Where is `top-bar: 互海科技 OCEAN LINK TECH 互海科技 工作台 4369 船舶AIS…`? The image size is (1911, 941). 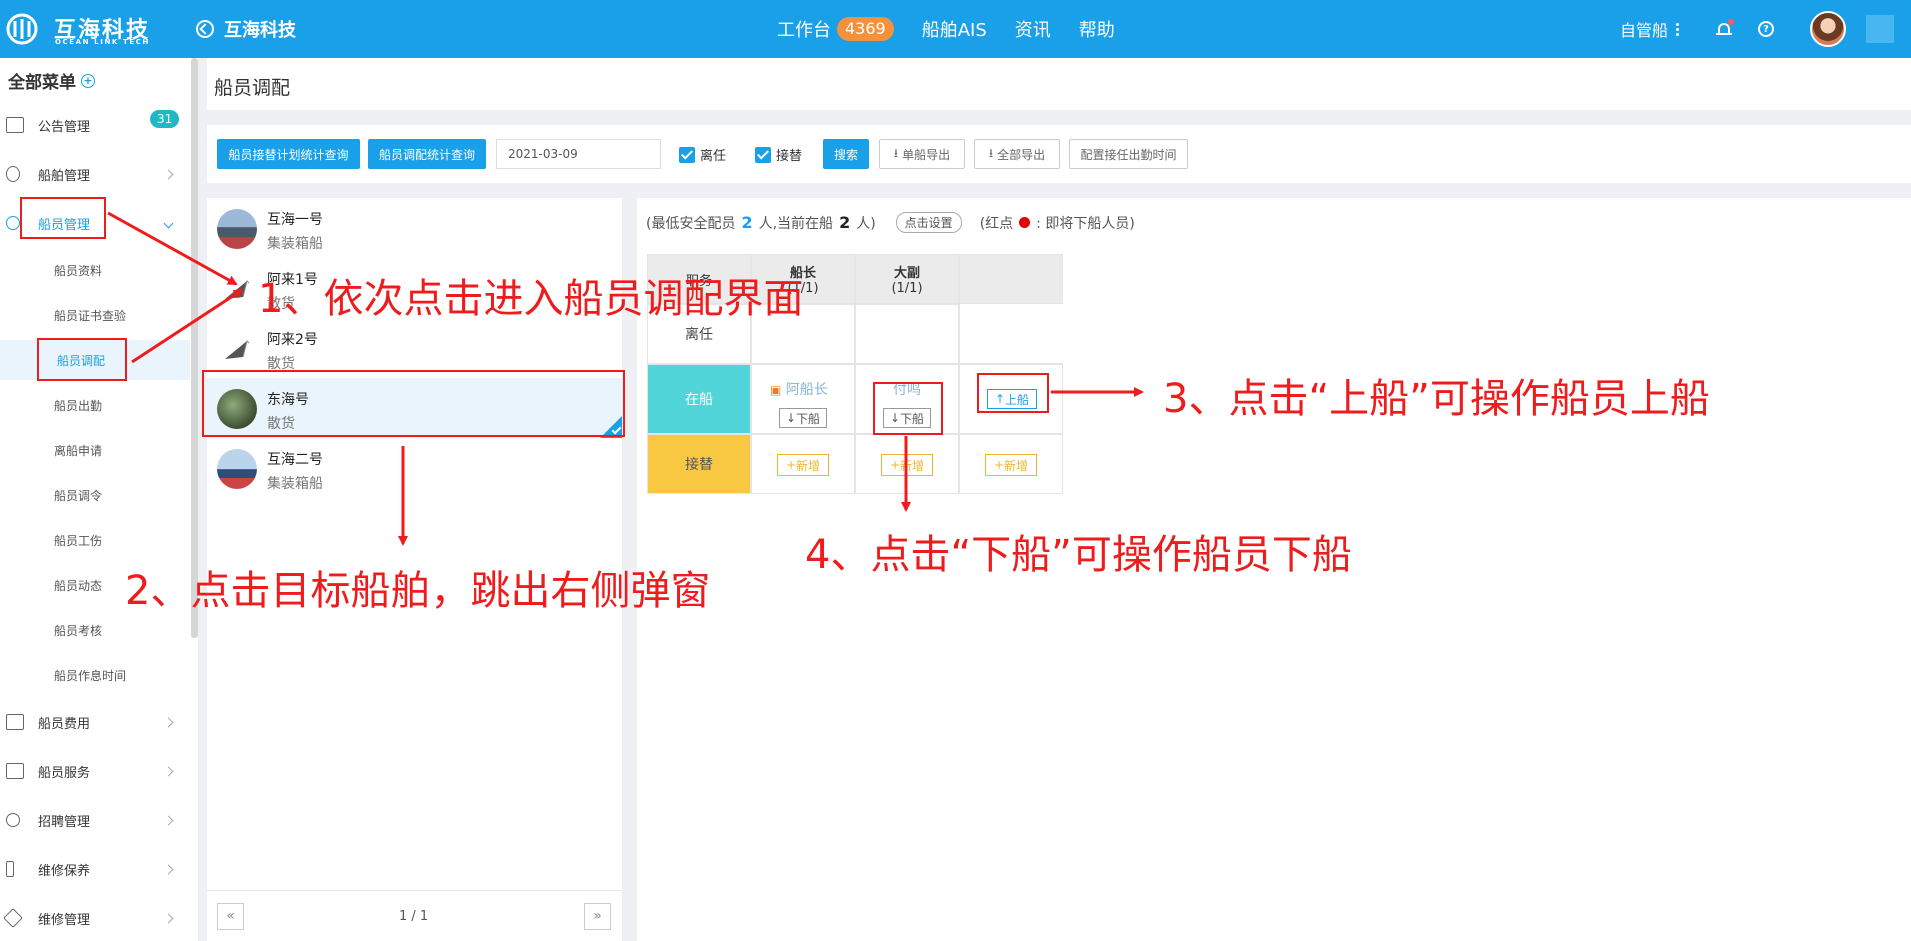 top-bar: 互海科技 OCEAN LINK TECH 互海科技 工作台 4369 船舶AIS… is located at coordinates (955, 29).